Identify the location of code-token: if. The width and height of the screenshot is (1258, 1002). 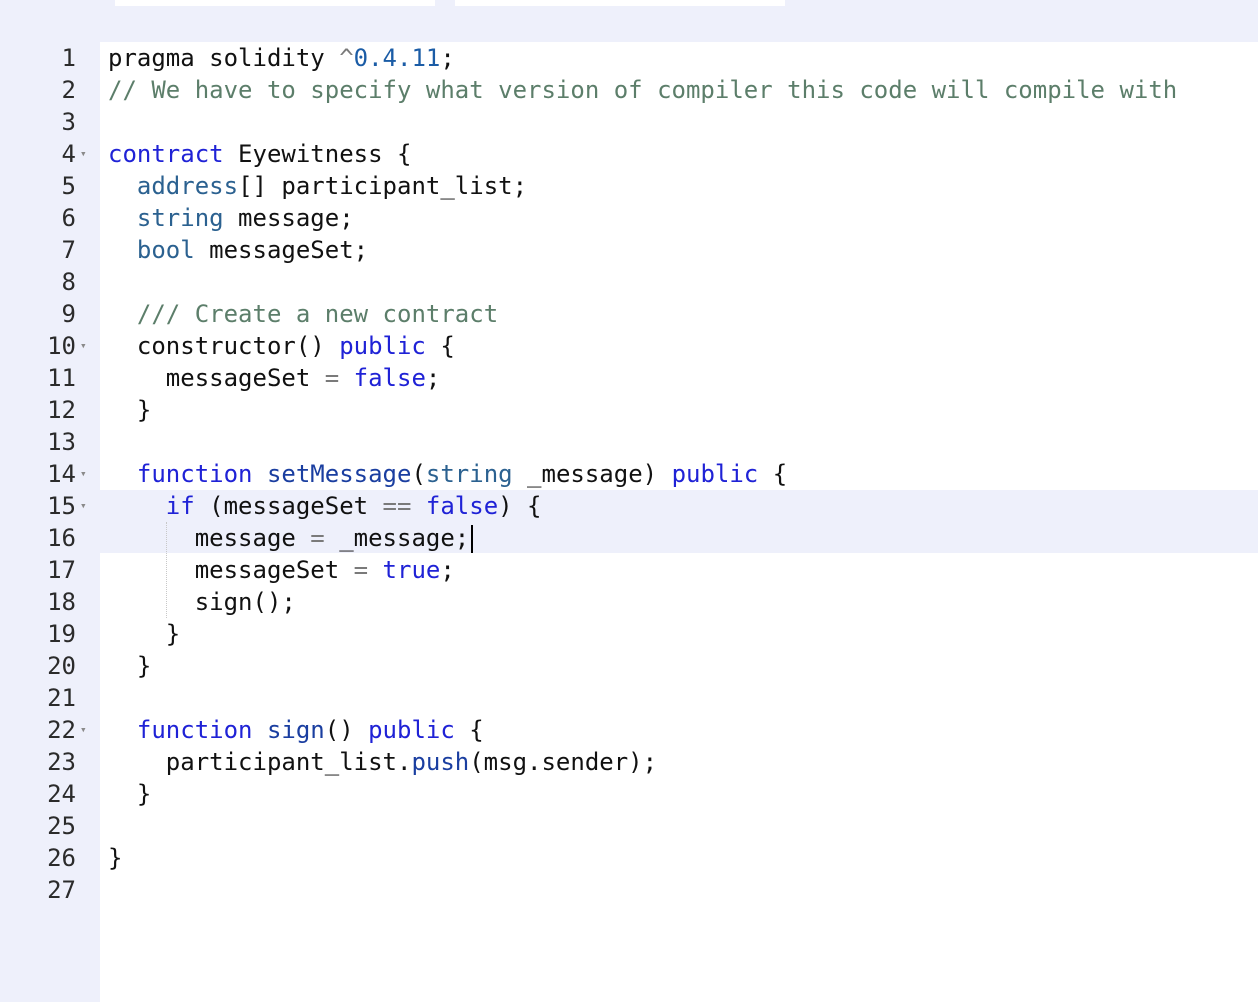
(180, 506).